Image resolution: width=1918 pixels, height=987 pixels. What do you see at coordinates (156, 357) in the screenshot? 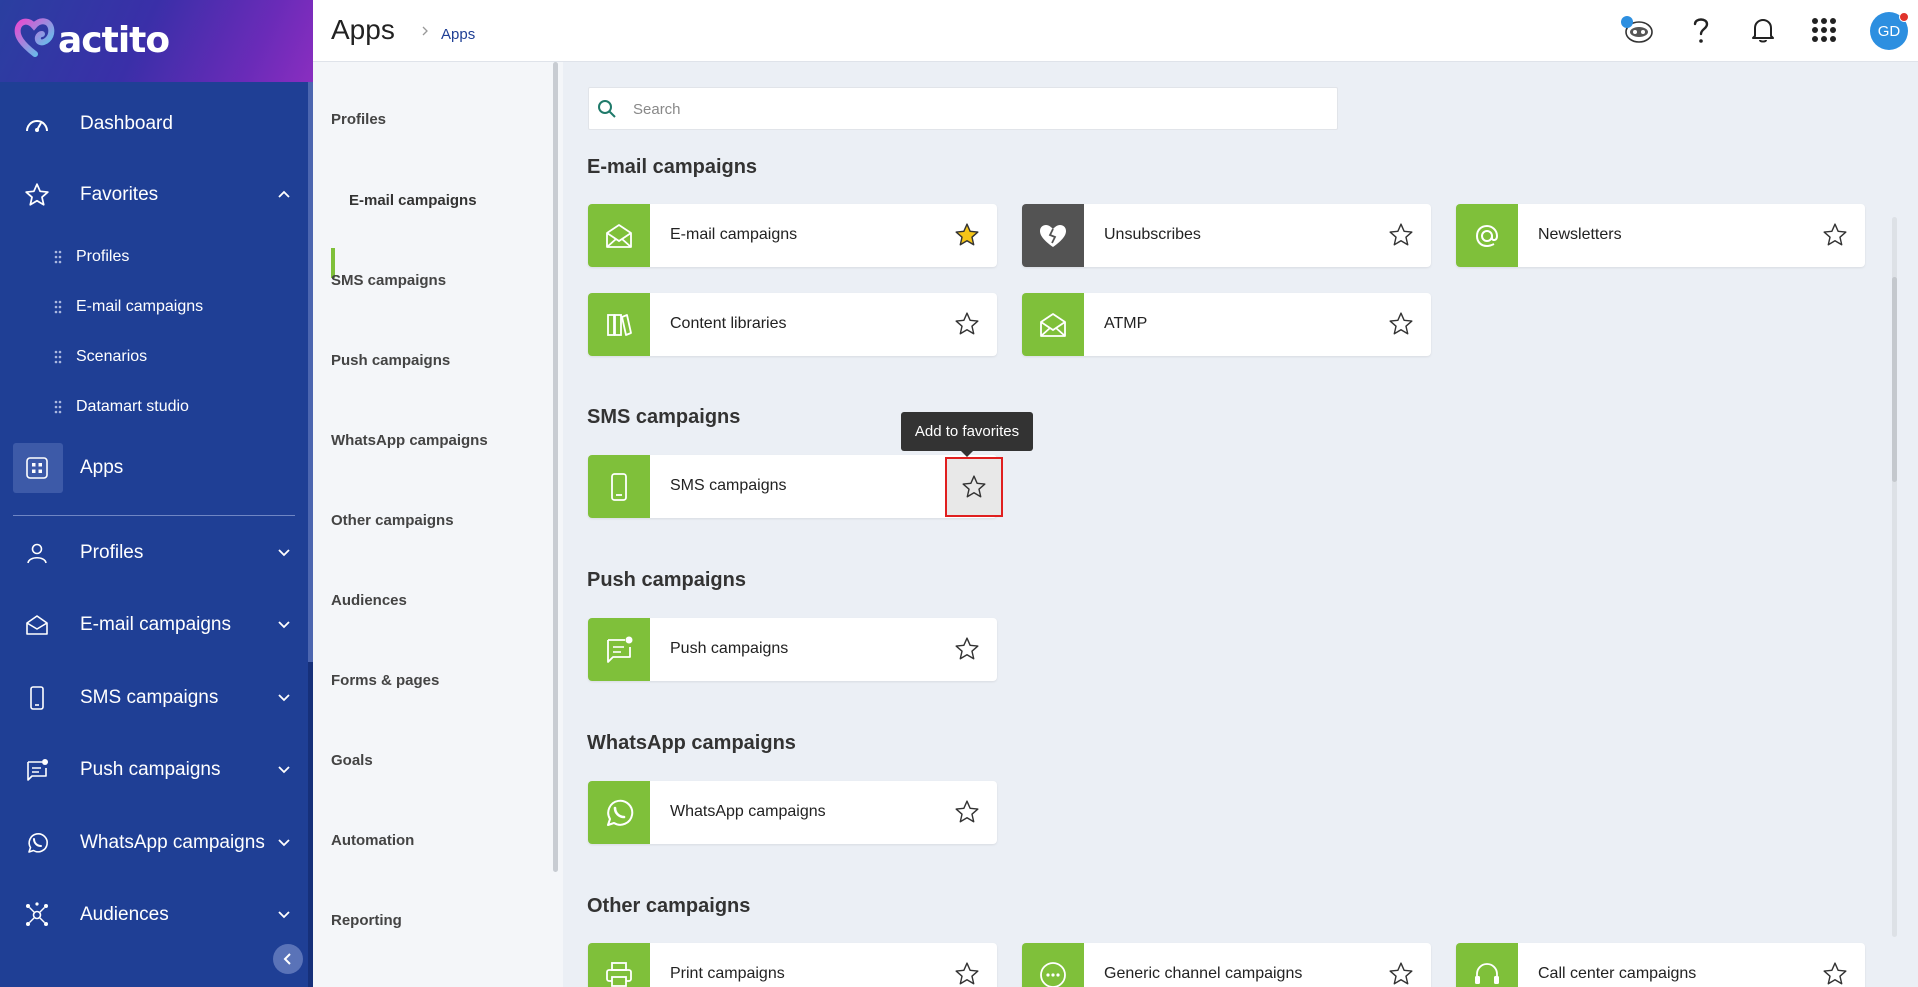
I see `favorite-item-scenarios: Scenarios` at bounding box center [156, 357].